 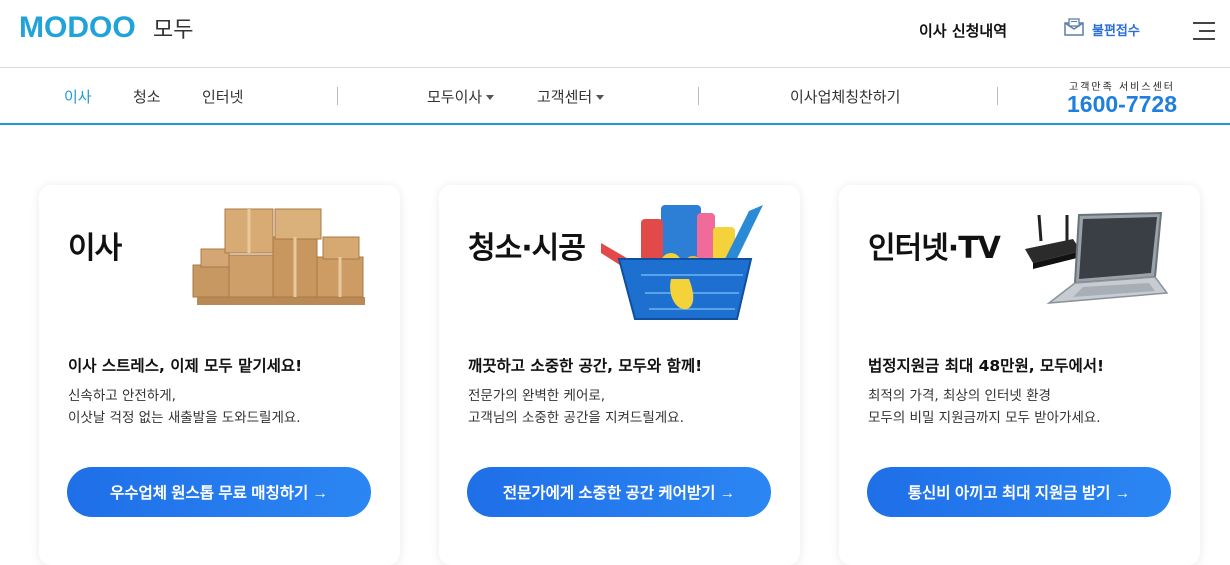 I want to click on complaint-button: 불편접수, so click(x=1102, y=29).